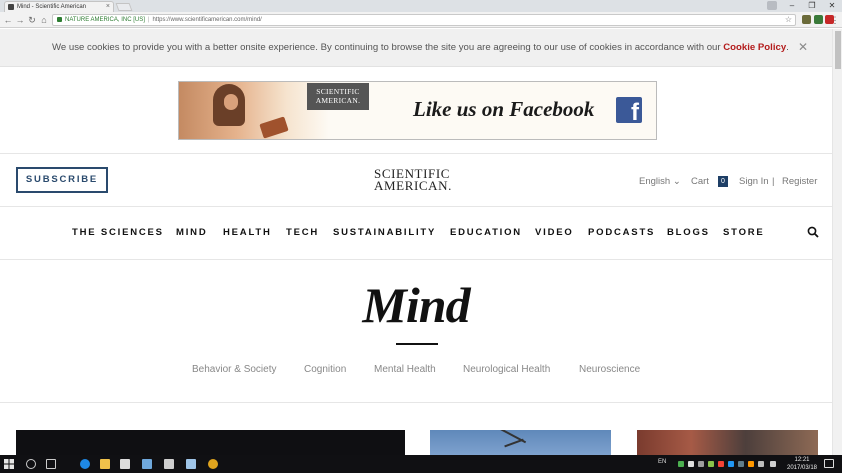  What do you see at coordinates (234, 369) in the screenshot?
I see `subcategory-behavior-society: Behavior & Society` at bounding box center [234, 369].